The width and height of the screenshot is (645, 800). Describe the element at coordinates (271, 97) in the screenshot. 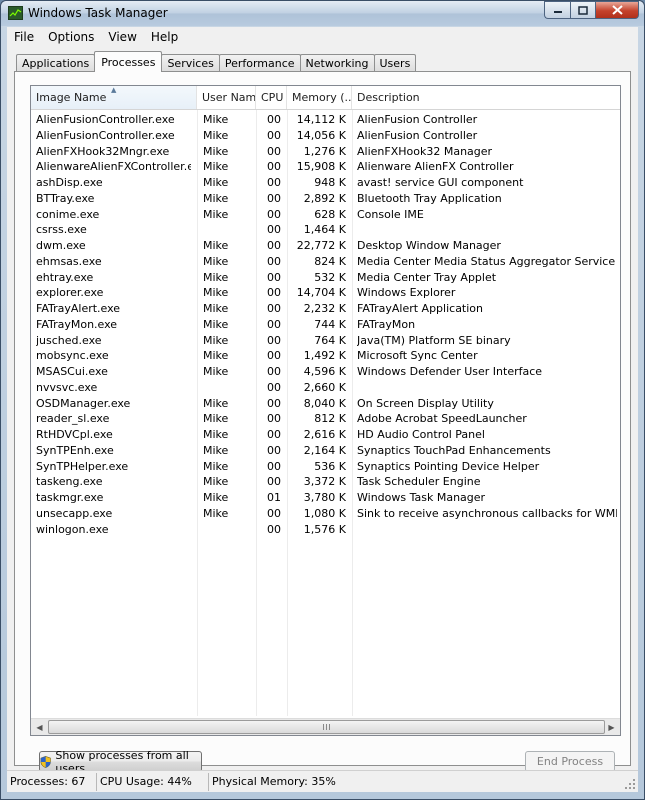

I see `column-header-cpu: CPU` at that location.